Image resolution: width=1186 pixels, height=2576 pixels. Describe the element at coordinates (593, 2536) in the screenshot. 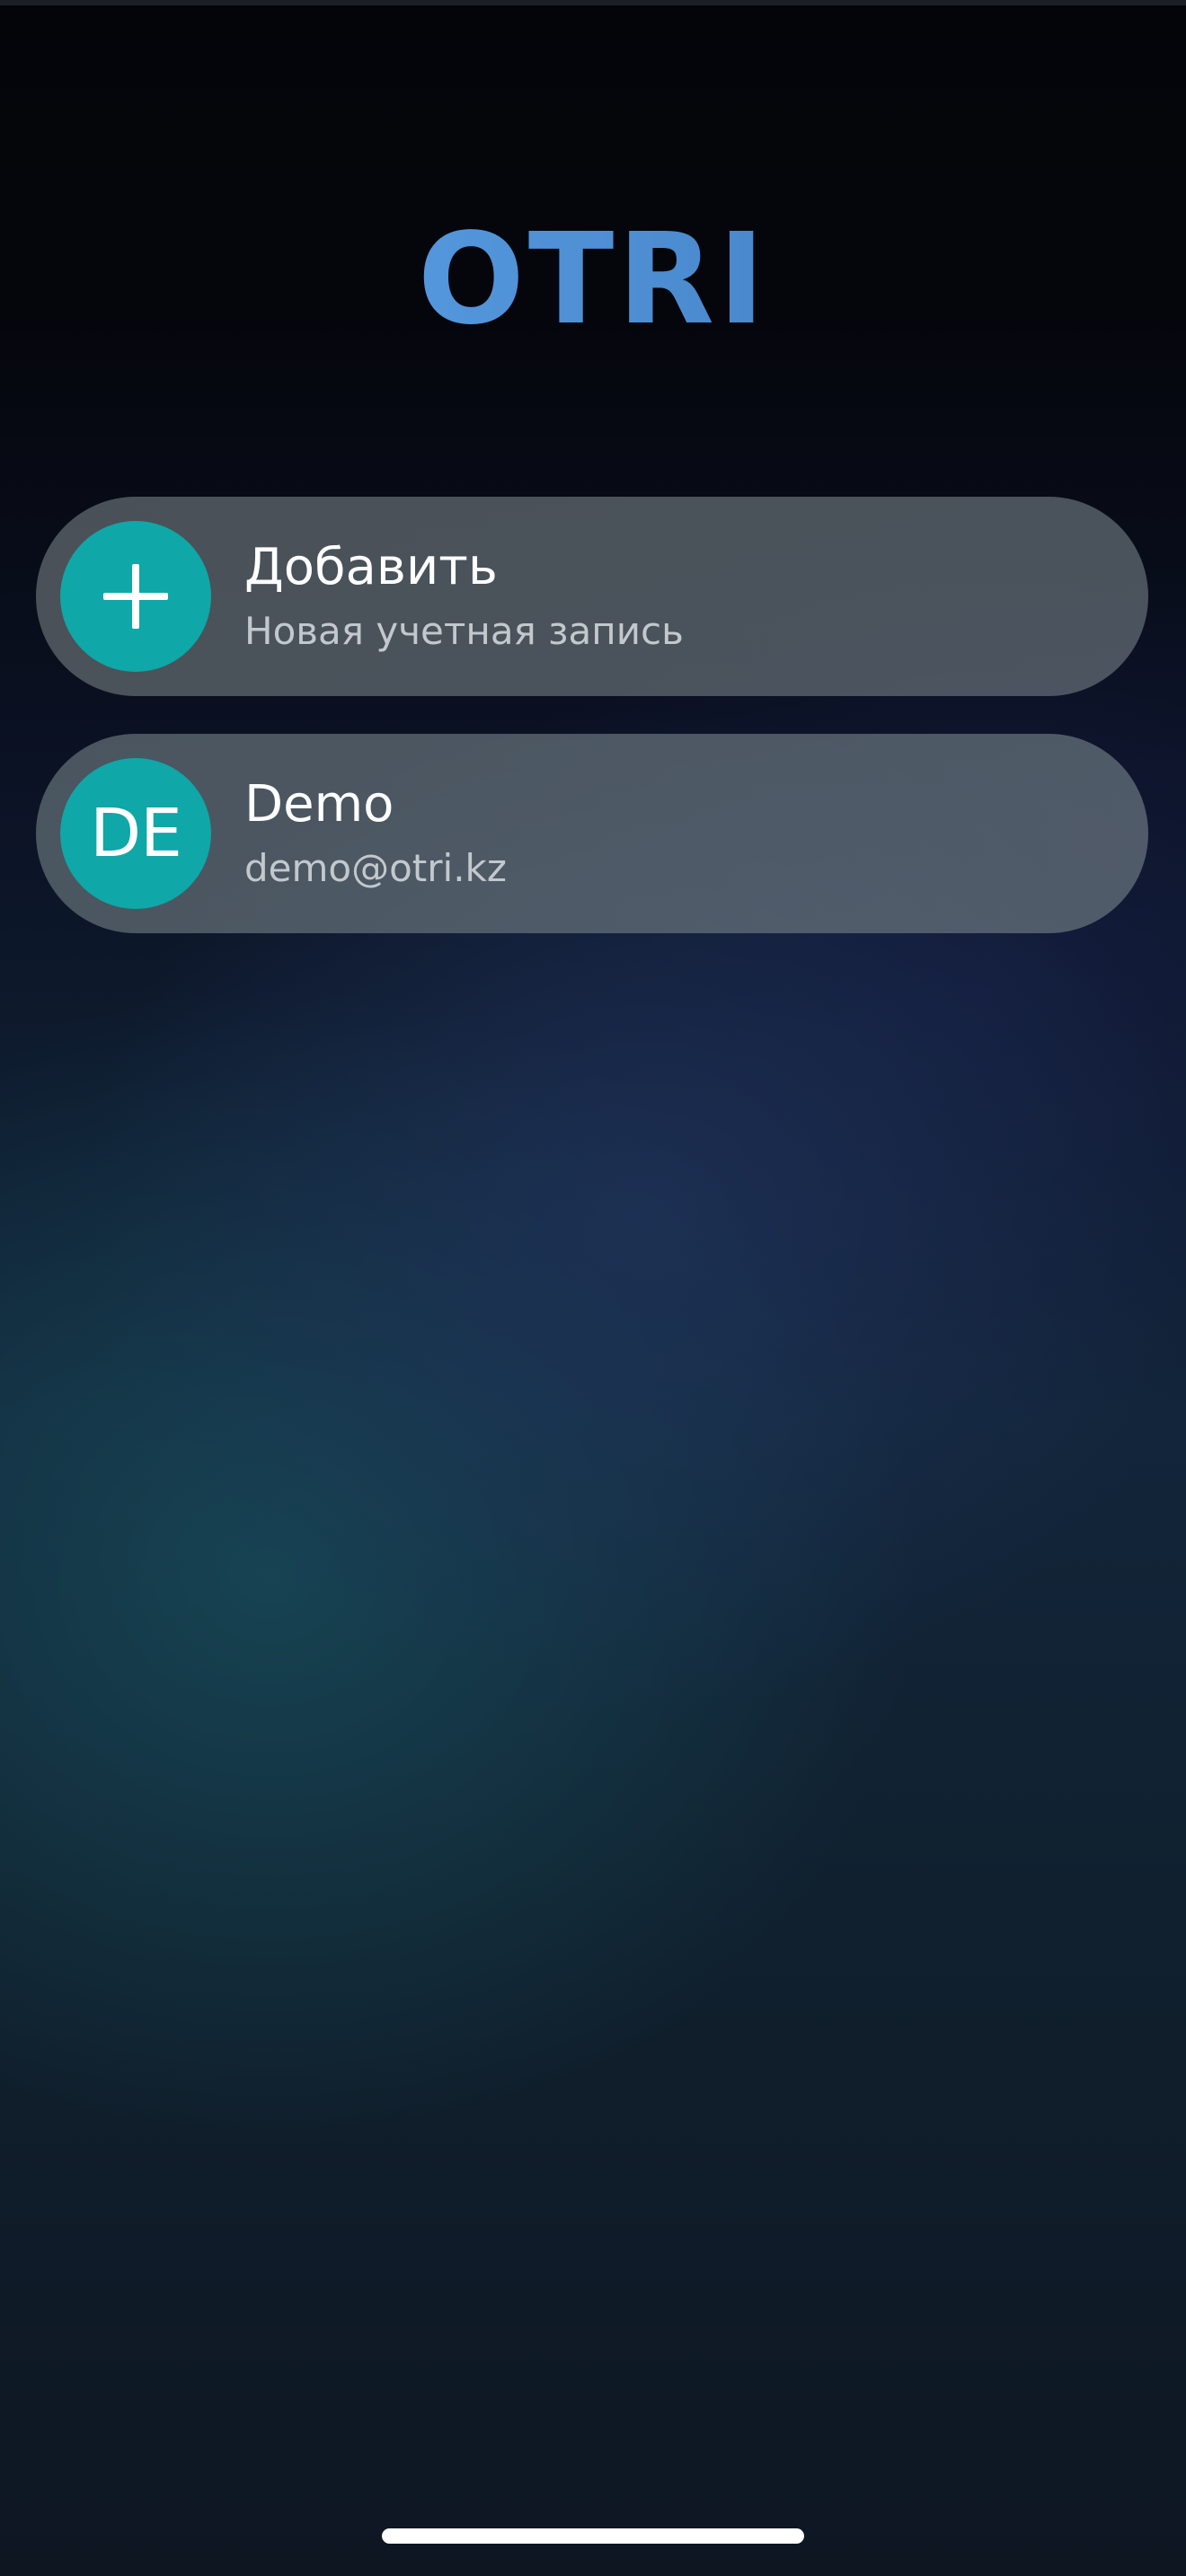

I see `home-indicator` at that location.